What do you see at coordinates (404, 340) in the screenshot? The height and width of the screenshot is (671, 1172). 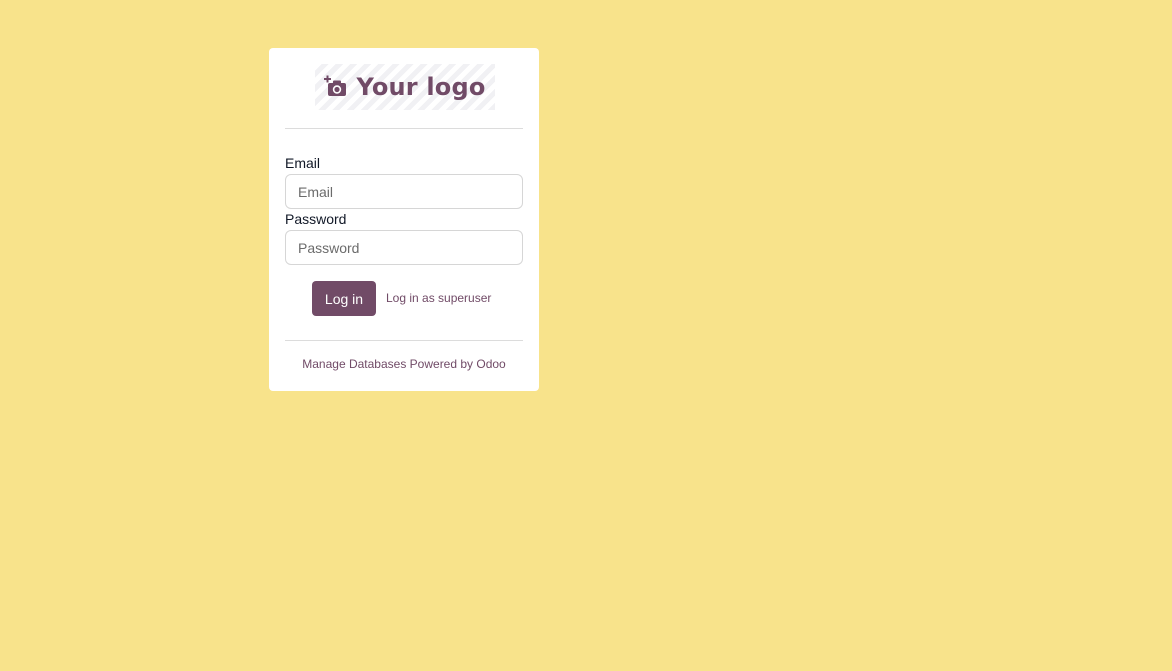 I see `bottom-divider` at bounding box center [404, 340].